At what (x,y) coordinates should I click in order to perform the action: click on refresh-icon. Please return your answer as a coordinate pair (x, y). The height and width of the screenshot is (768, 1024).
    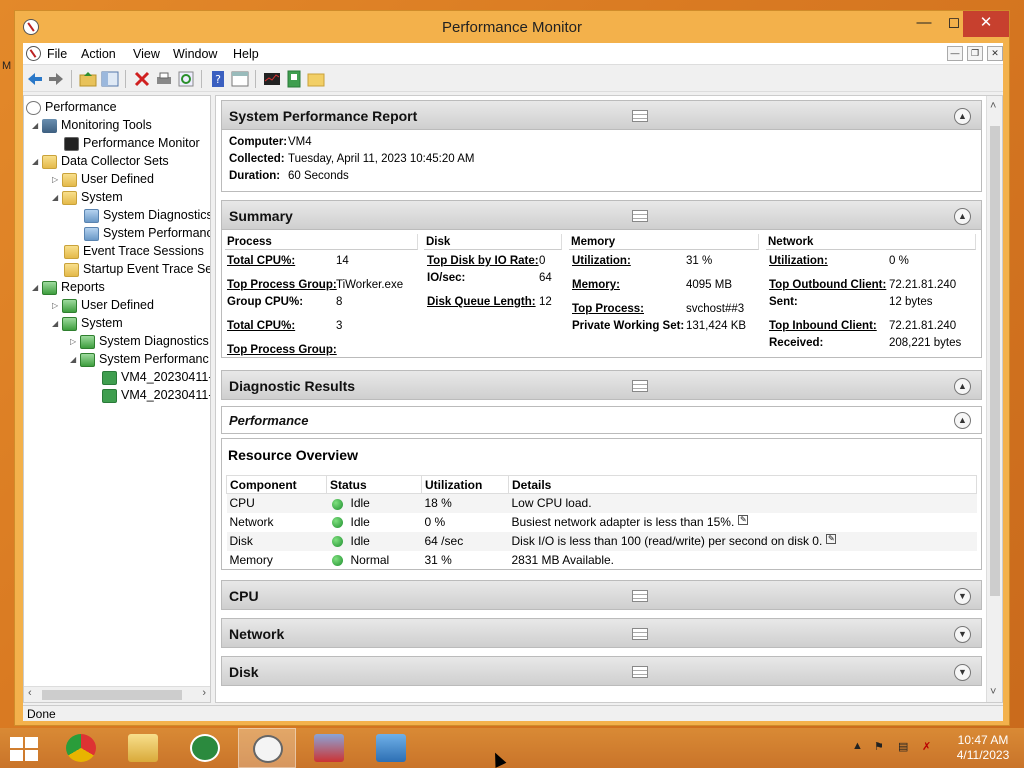
    Looking at the image, I should click on (186, 79).